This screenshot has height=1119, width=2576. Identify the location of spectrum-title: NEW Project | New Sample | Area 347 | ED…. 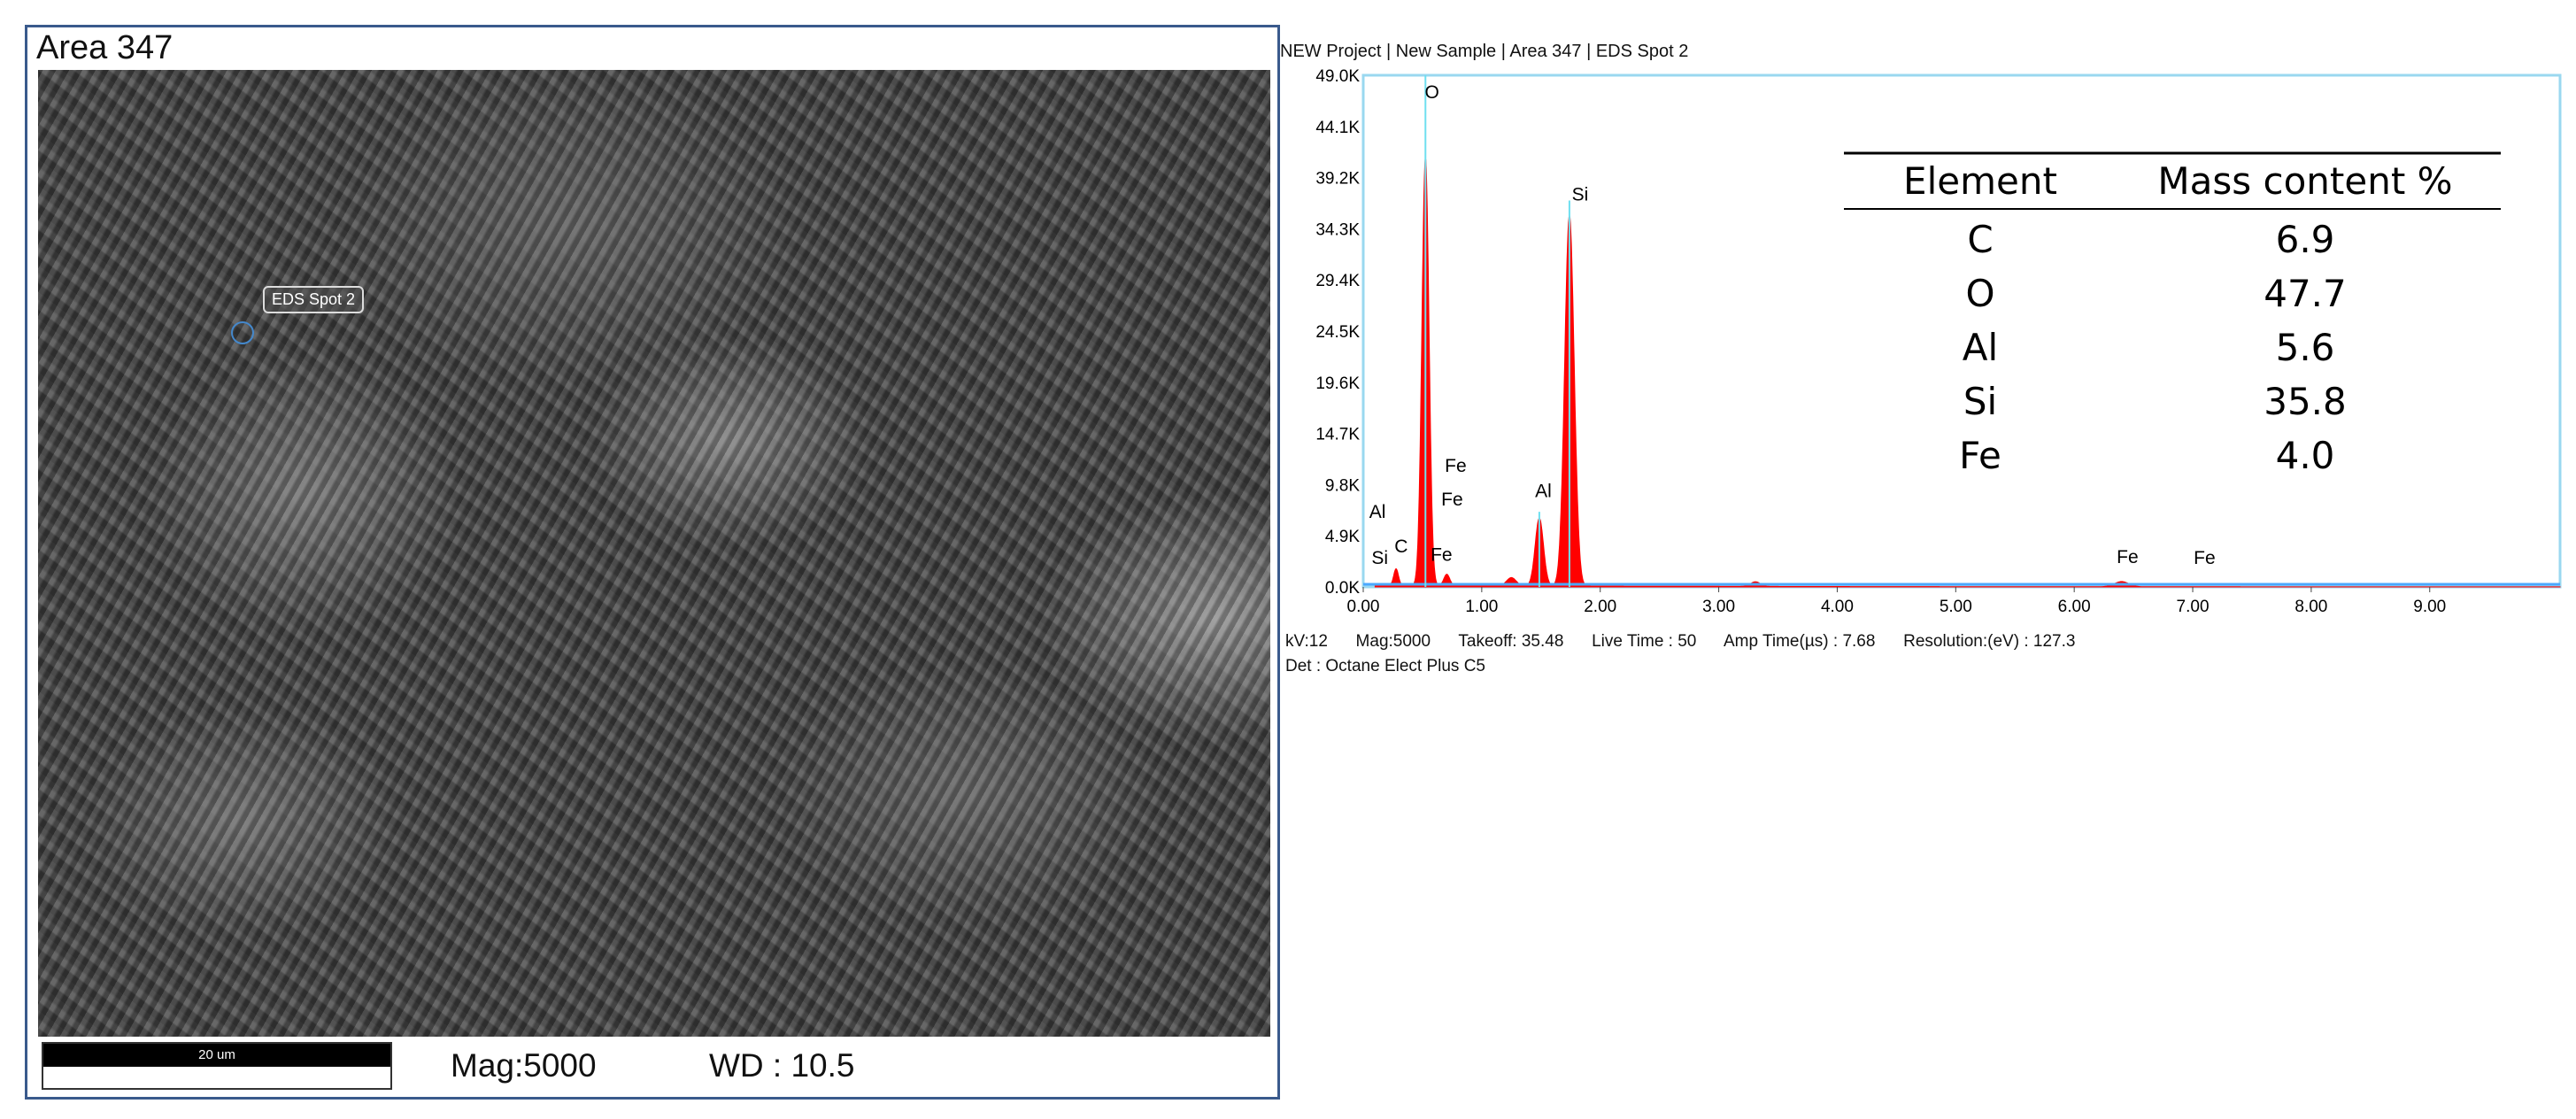
(1484, 51).